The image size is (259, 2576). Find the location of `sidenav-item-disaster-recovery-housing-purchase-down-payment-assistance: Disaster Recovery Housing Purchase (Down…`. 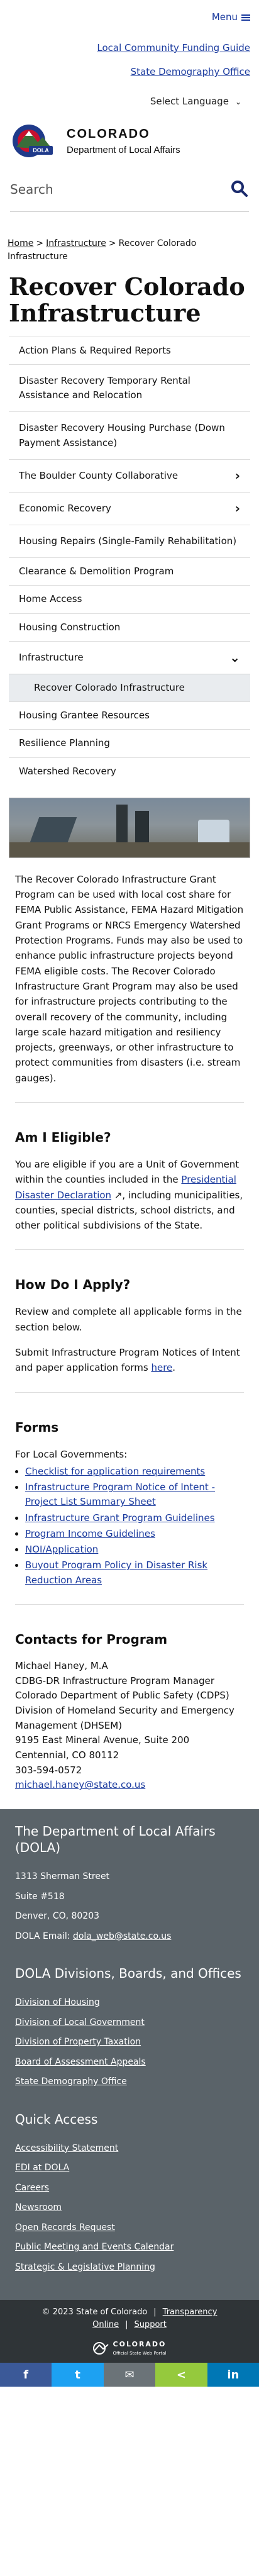

sidenav-item-disaster-recovery-housing-purchase-down-payment-assistance: Disaster Recovery Housing Purchase (Down… is located at coordinates (129, 435).